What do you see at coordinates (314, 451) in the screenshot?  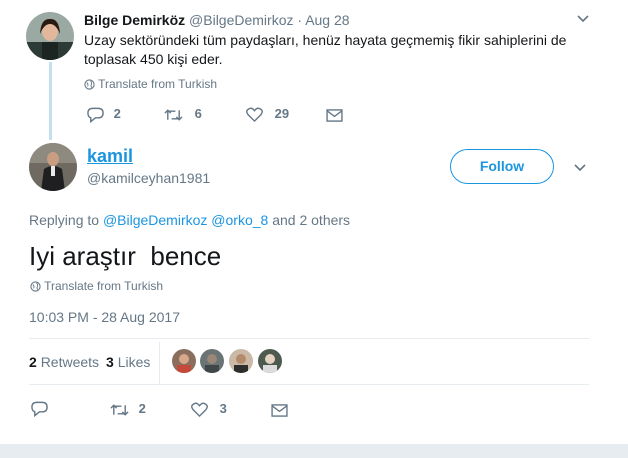 I see `footer-bar` at bounding box center [314, 451].